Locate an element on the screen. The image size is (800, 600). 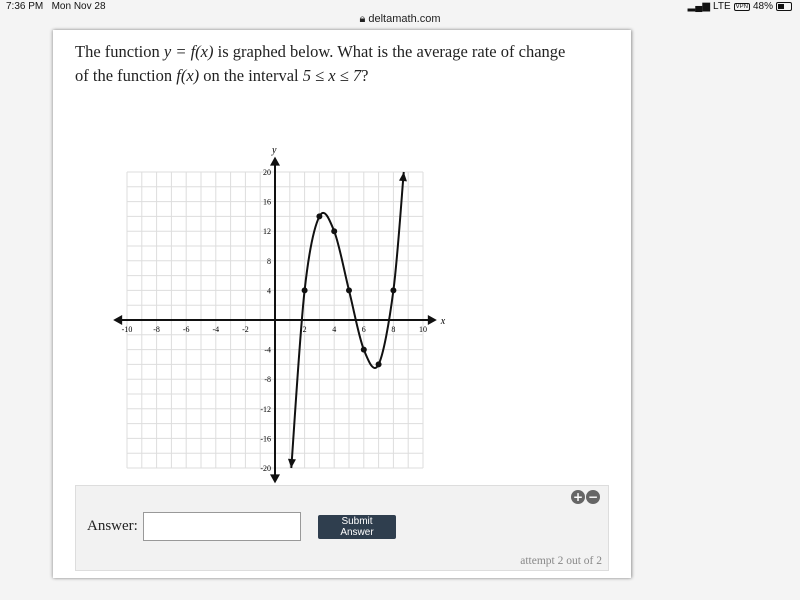
carrier: LTE is located at coordinates (722, 6).